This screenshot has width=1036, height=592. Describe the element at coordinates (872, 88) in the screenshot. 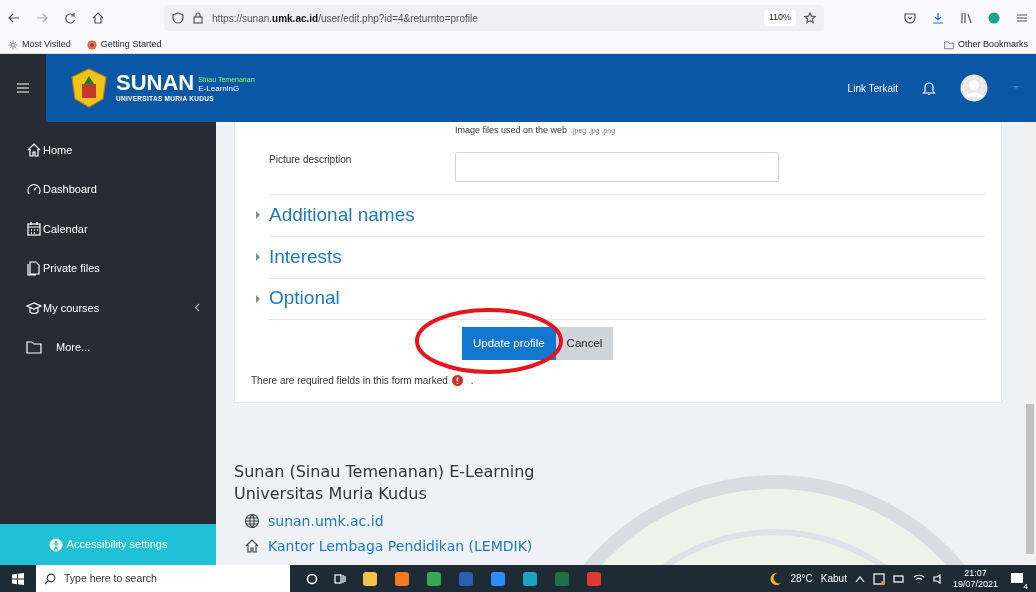

I see `navbar-link: Link Terkait` at that location.